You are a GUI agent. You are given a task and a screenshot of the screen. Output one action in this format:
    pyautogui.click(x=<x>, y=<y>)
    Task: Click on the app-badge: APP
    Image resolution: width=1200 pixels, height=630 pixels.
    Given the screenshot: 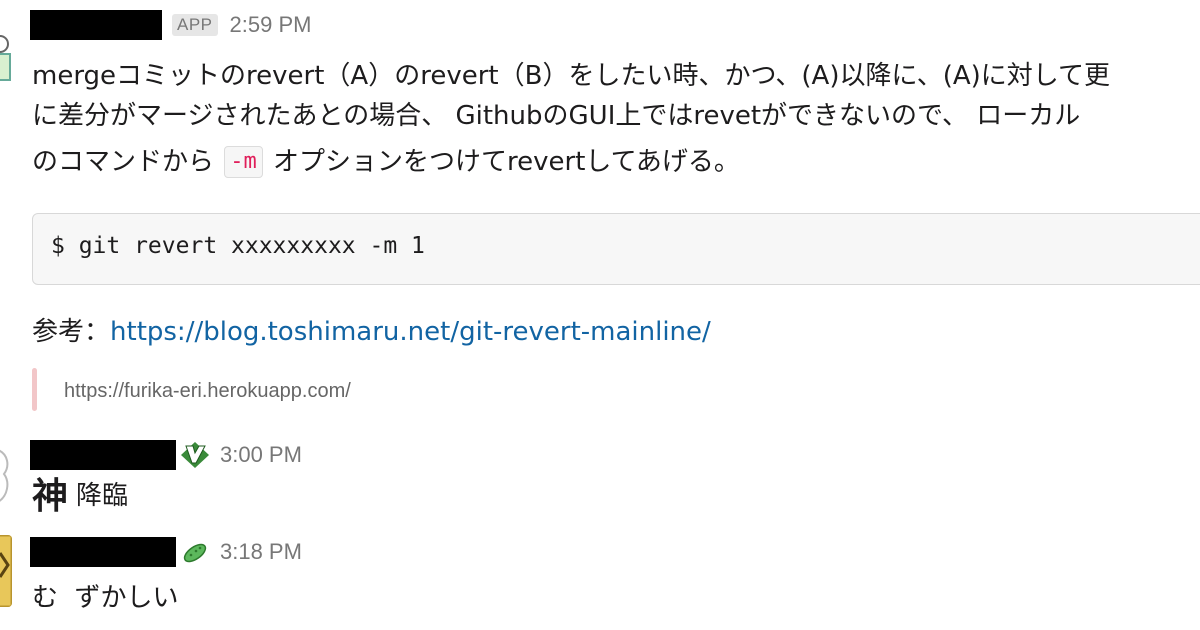 What is the action you would take?
    pyautogui.click(x=195, y=25)
    